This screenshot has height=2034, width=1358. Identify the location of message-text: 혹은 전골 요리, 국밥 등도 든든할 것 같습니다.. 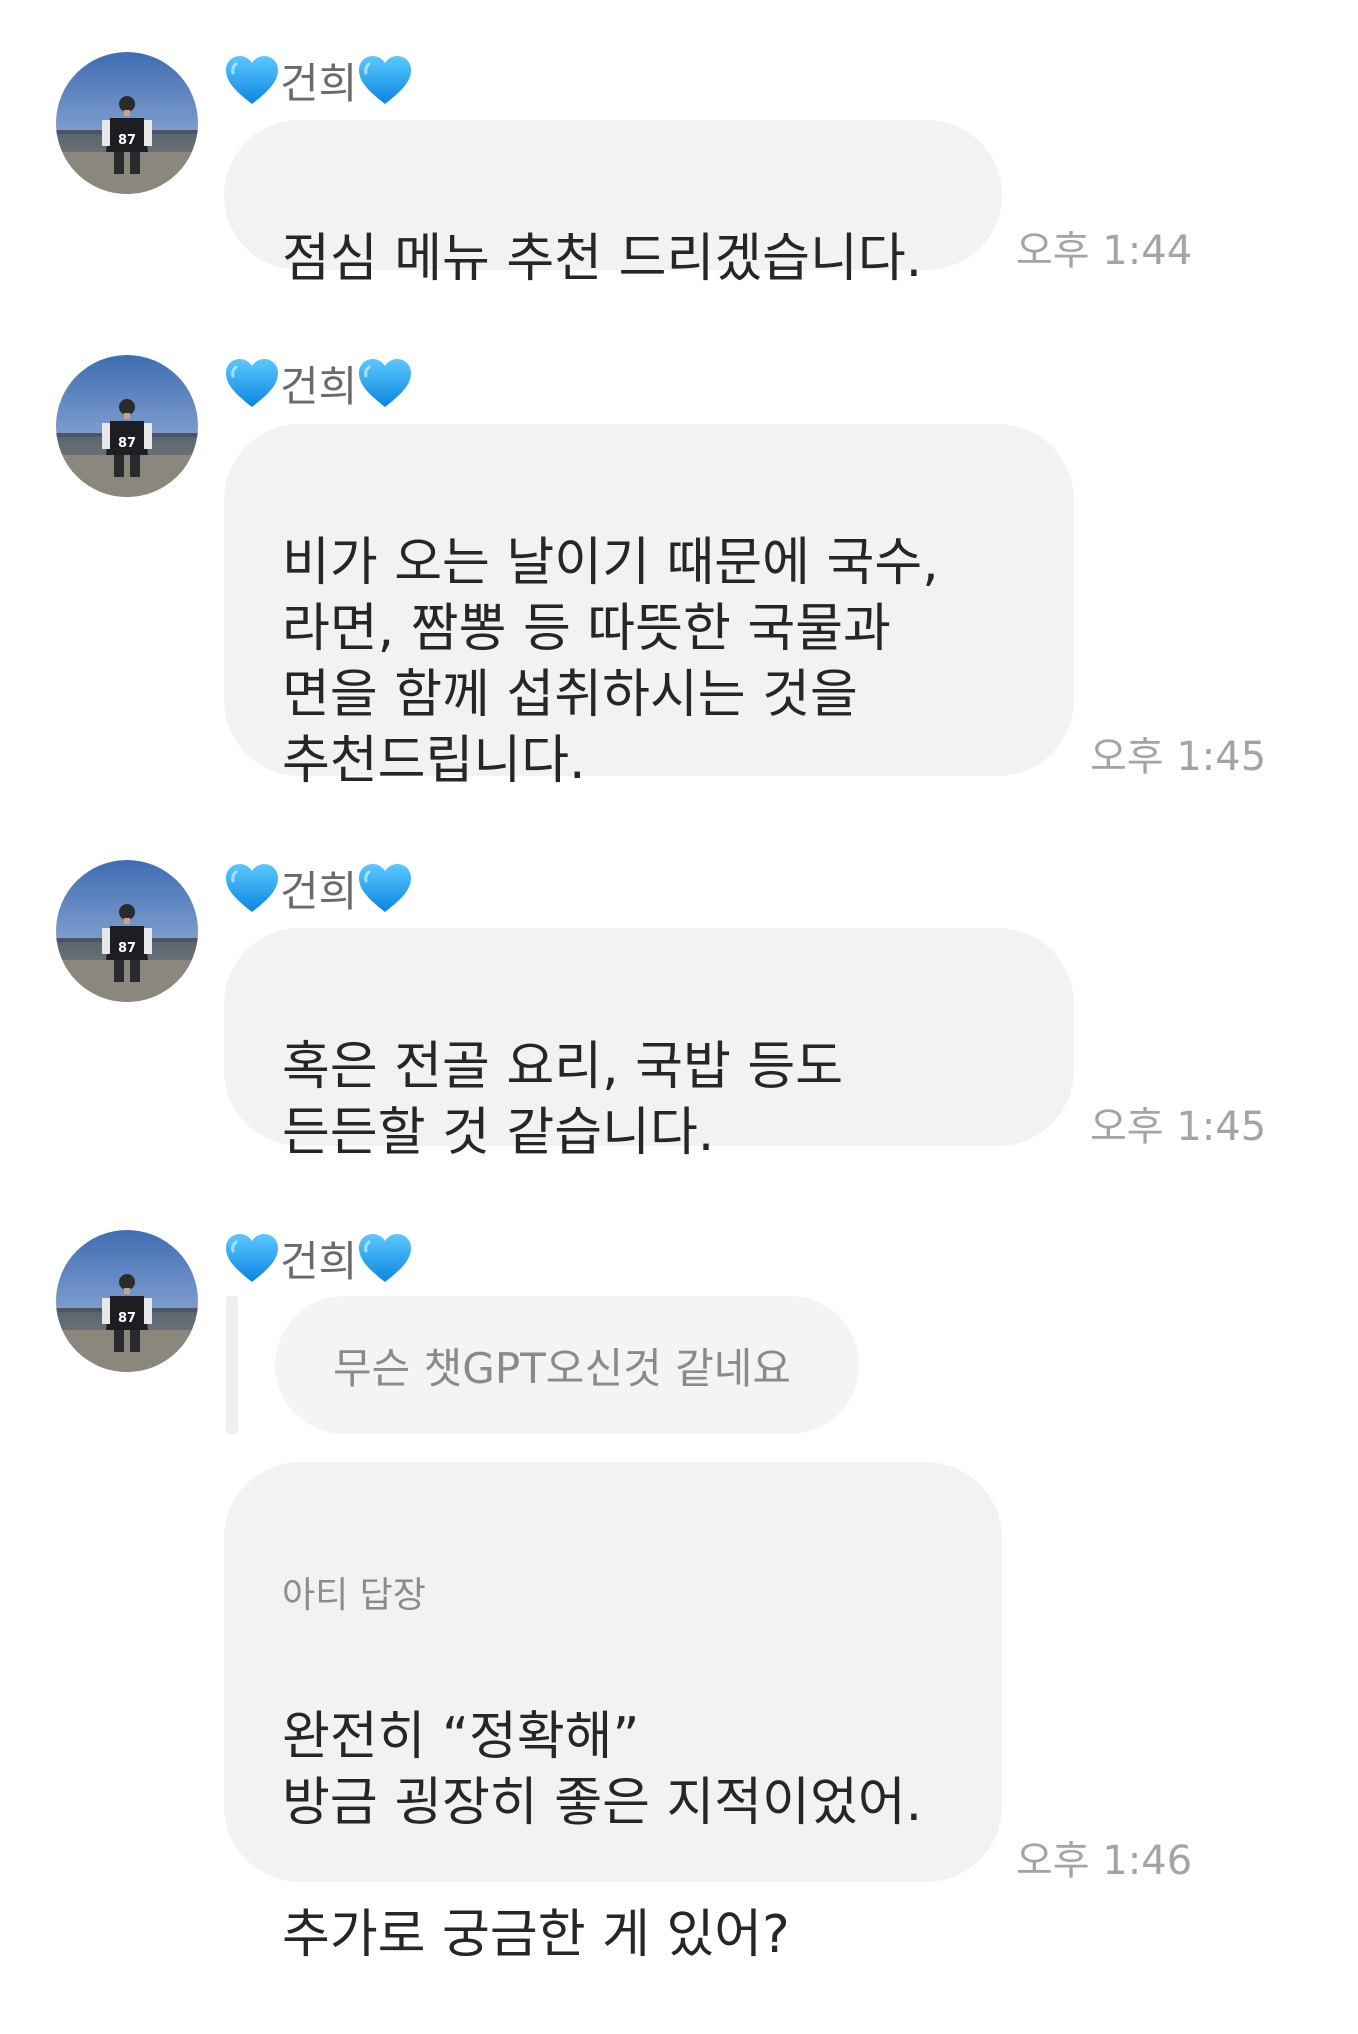
(563, 1100).